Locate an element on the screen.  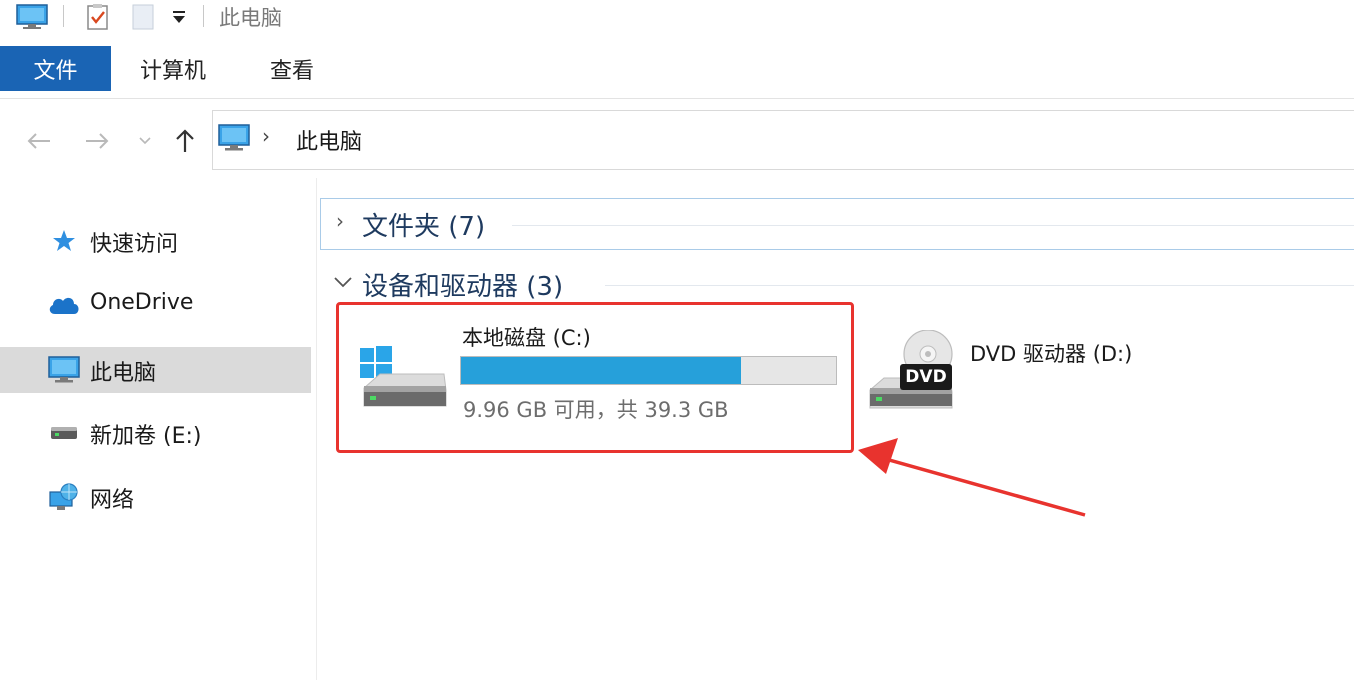
arrow-left-icon is located at coordinates (38, 141).